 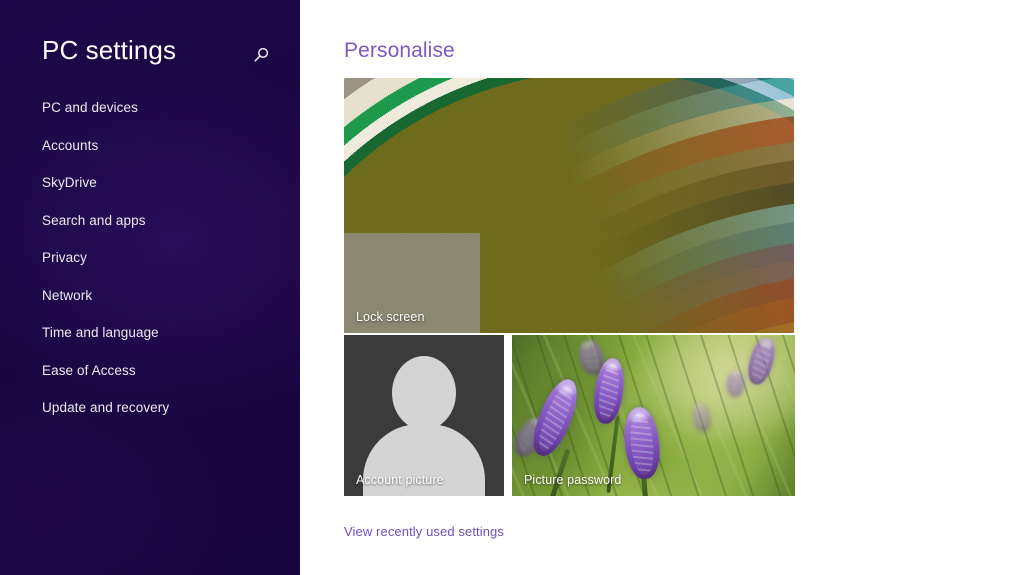 What do you see at coordinates (166, 231) in the screenshot?
I see `sidebar-item-search-and-apps: Search and apps` at bounding box center [166, 231].